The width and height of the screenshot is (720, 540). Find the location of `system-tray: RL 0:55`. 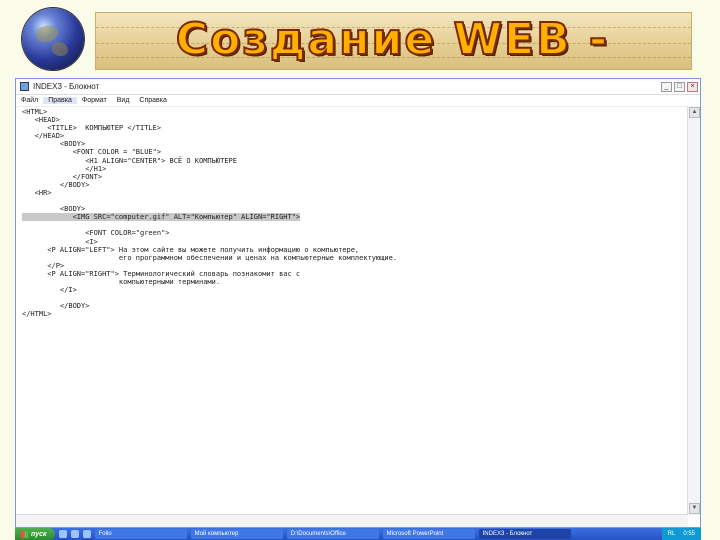

system-tray: RL 0:55 is located at coordinates (681, 534).